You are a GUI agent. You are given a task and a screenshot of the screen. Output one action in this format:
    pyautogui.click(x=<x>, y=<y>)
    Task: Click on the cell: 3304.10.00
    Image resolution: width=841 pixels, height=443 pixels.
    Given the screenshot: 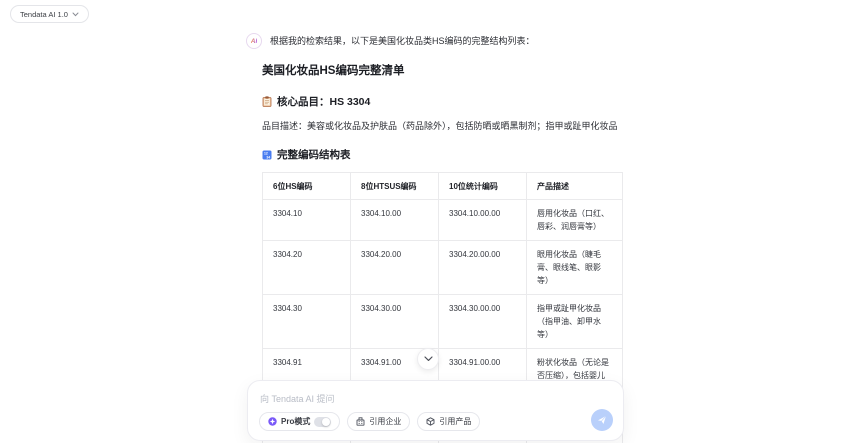 What is the action you would take?
    pyautogui.click(x=394, y=220)
    